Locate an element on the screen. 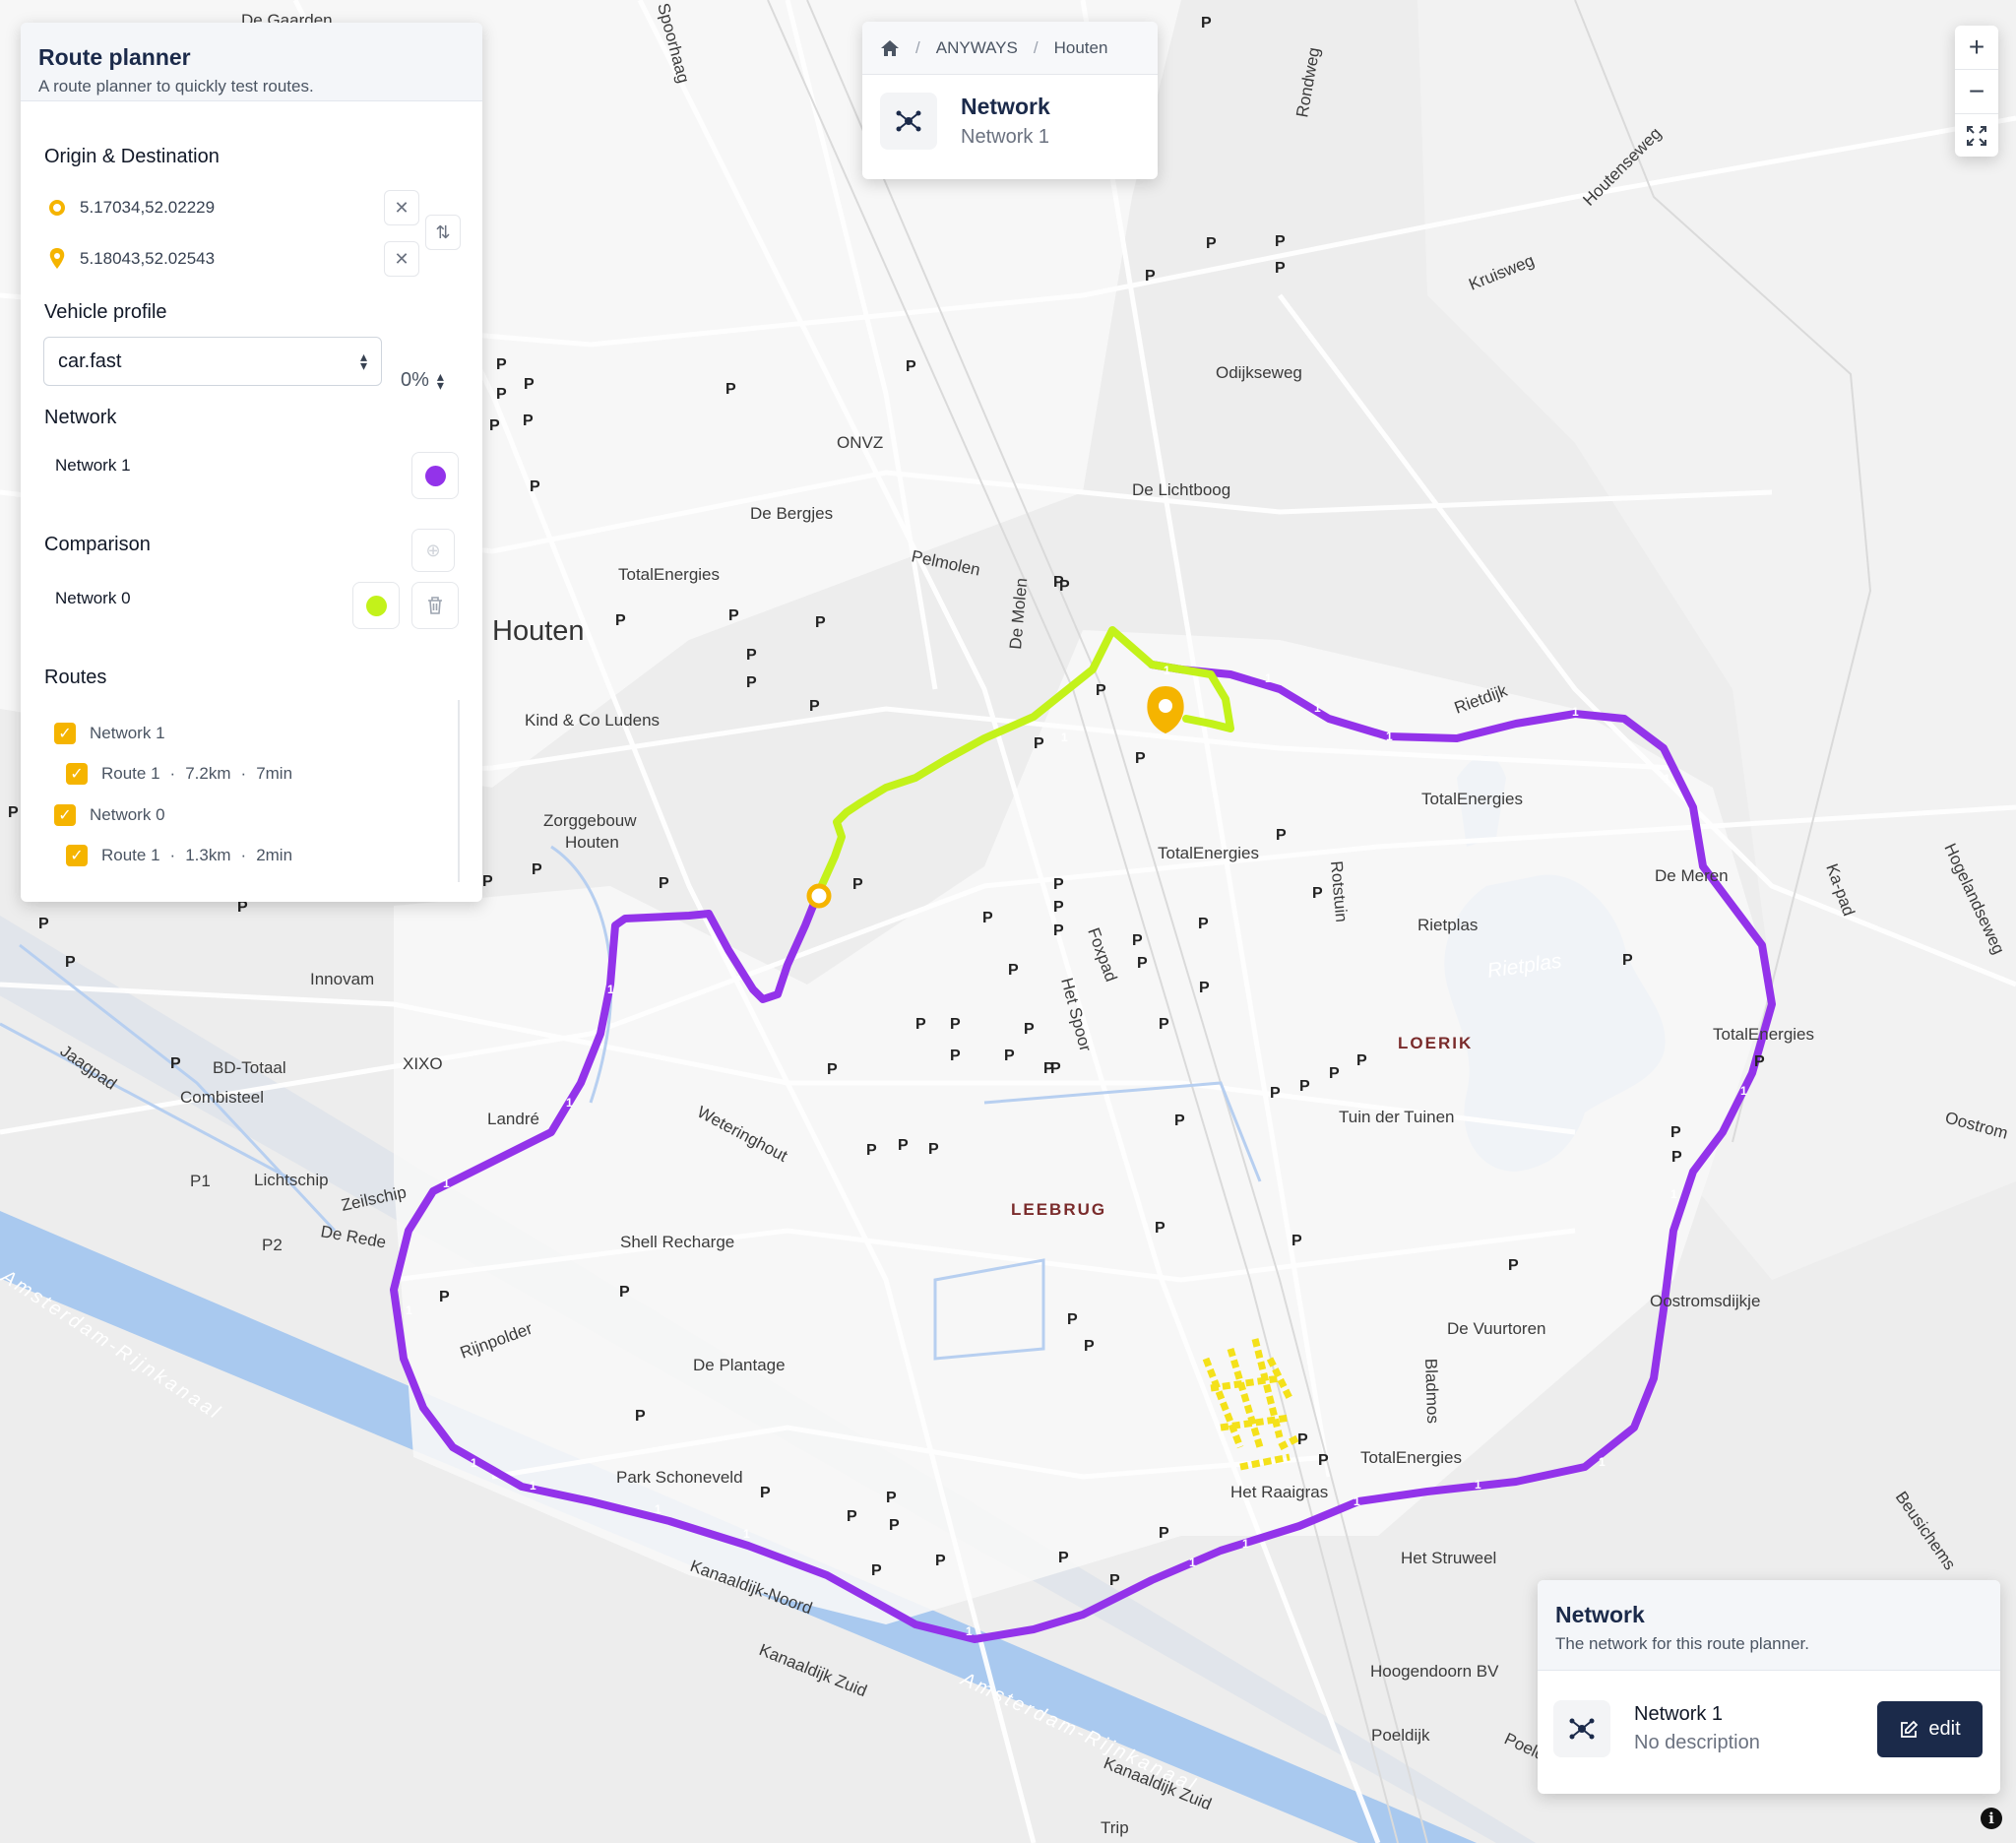  fullscreen-button is located at coordinates (1976, 135).